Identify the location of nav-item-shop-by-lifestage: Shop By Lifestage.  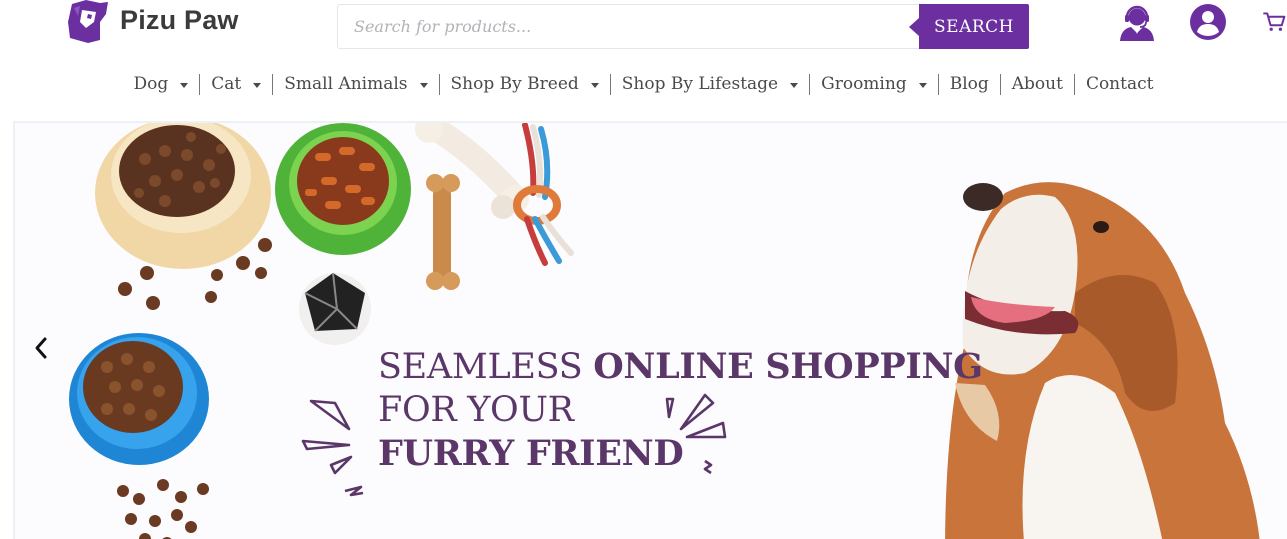
(710, 84).